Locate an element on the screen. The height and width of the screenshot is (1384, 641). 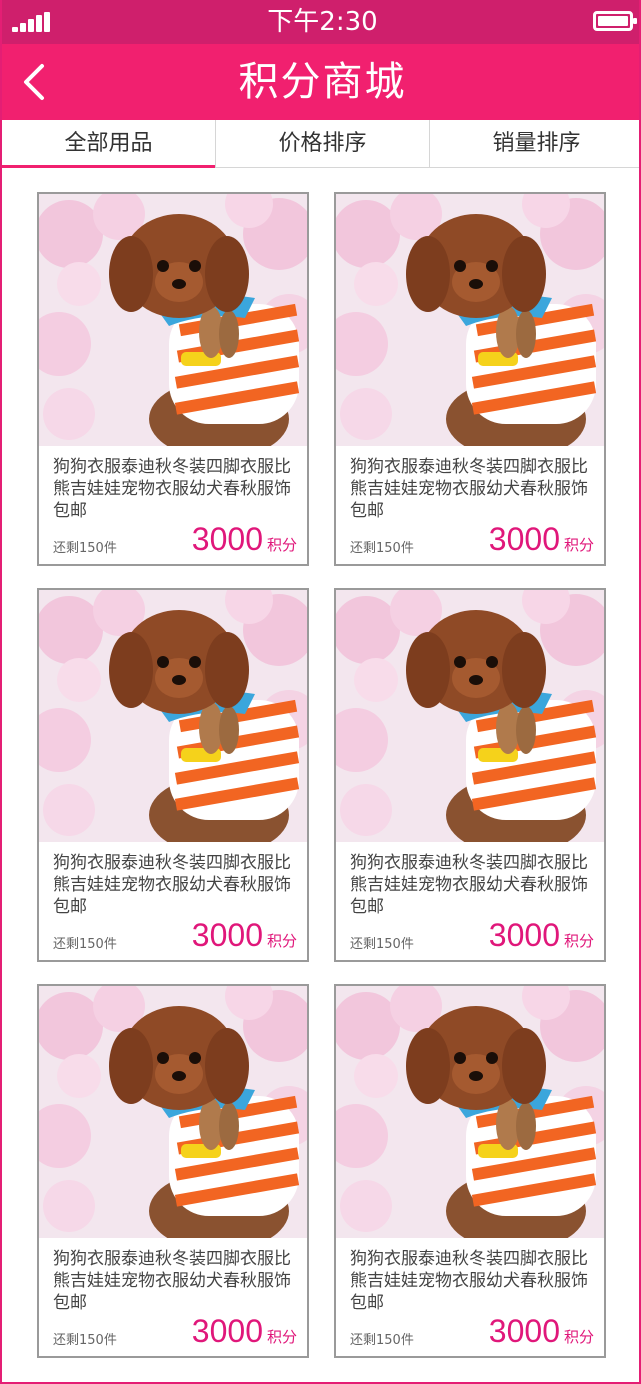
nav-bar: 积分商城 is located at coordinates (320, 82).